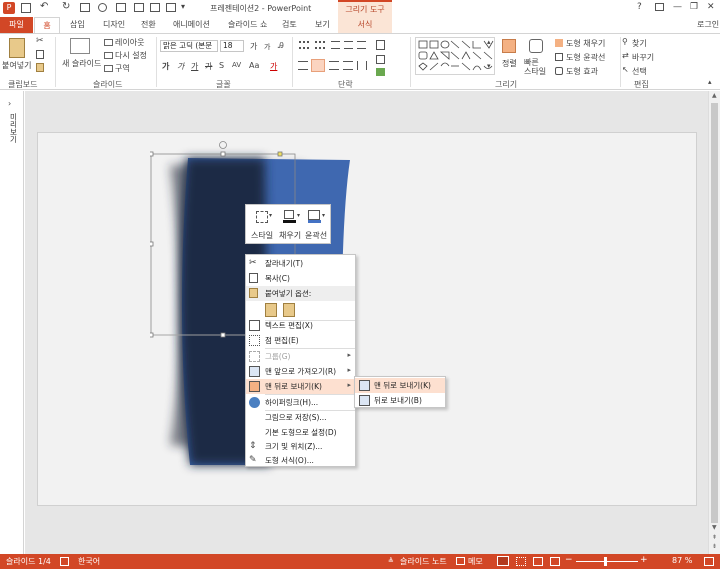 Image resolution: width=720 pixels, height=569 pixels. I want to click on justify-icon, so click(348, 65).